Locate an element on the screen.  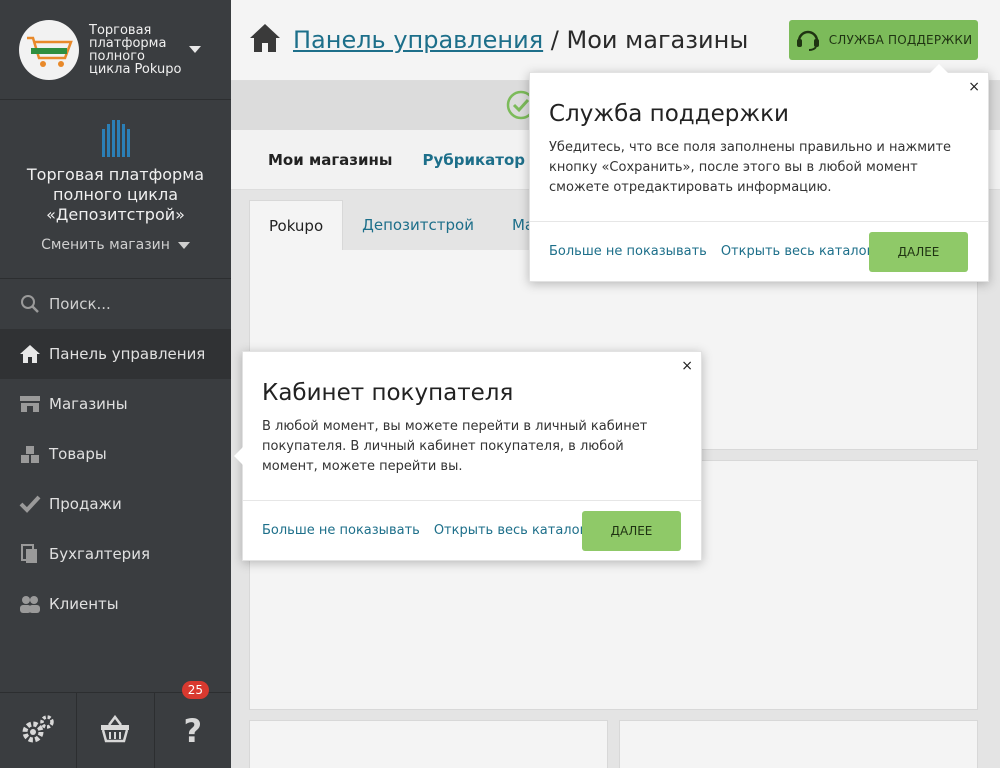
breadcrumb-link-dashboard: Панель управления is located at coordinates (418, 40).